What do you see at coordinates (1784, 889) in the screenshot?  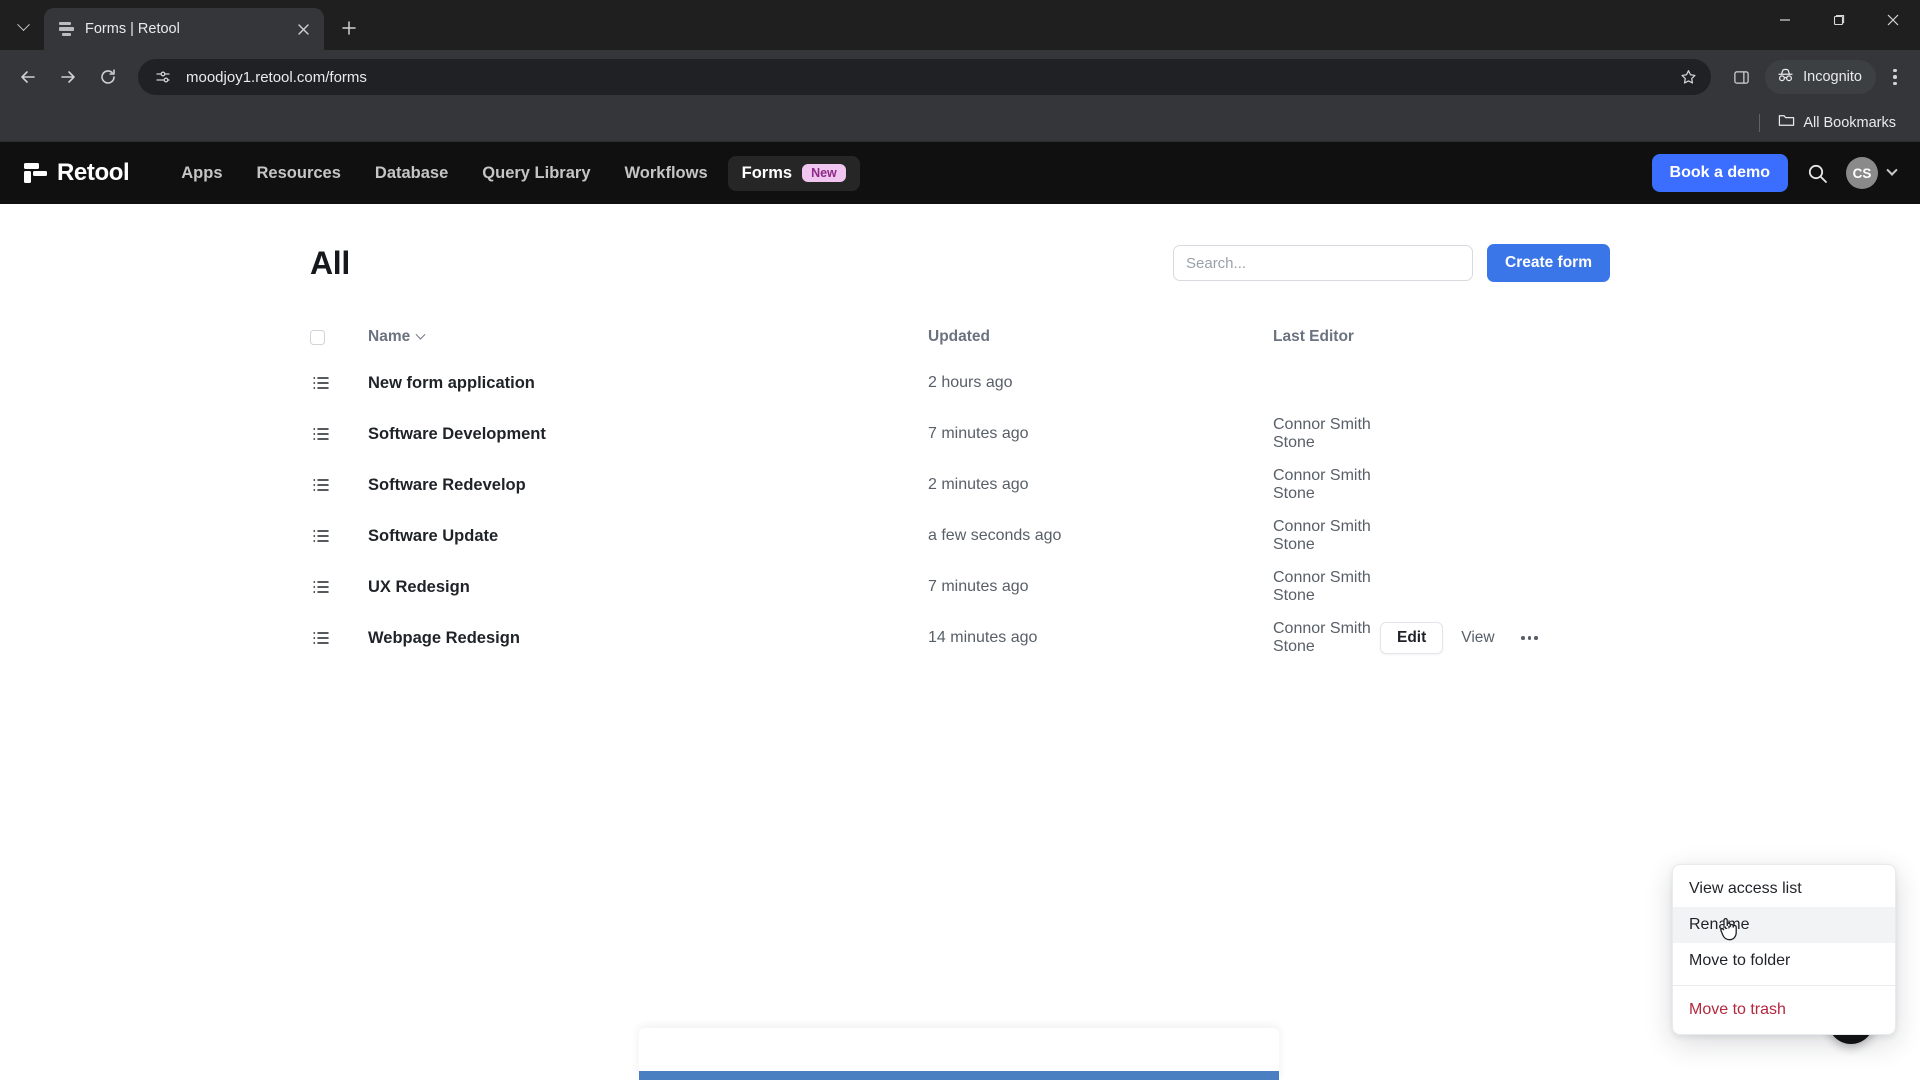 I see `menu-item-view-access-list: View access list` at bounding box center [1784, 889].